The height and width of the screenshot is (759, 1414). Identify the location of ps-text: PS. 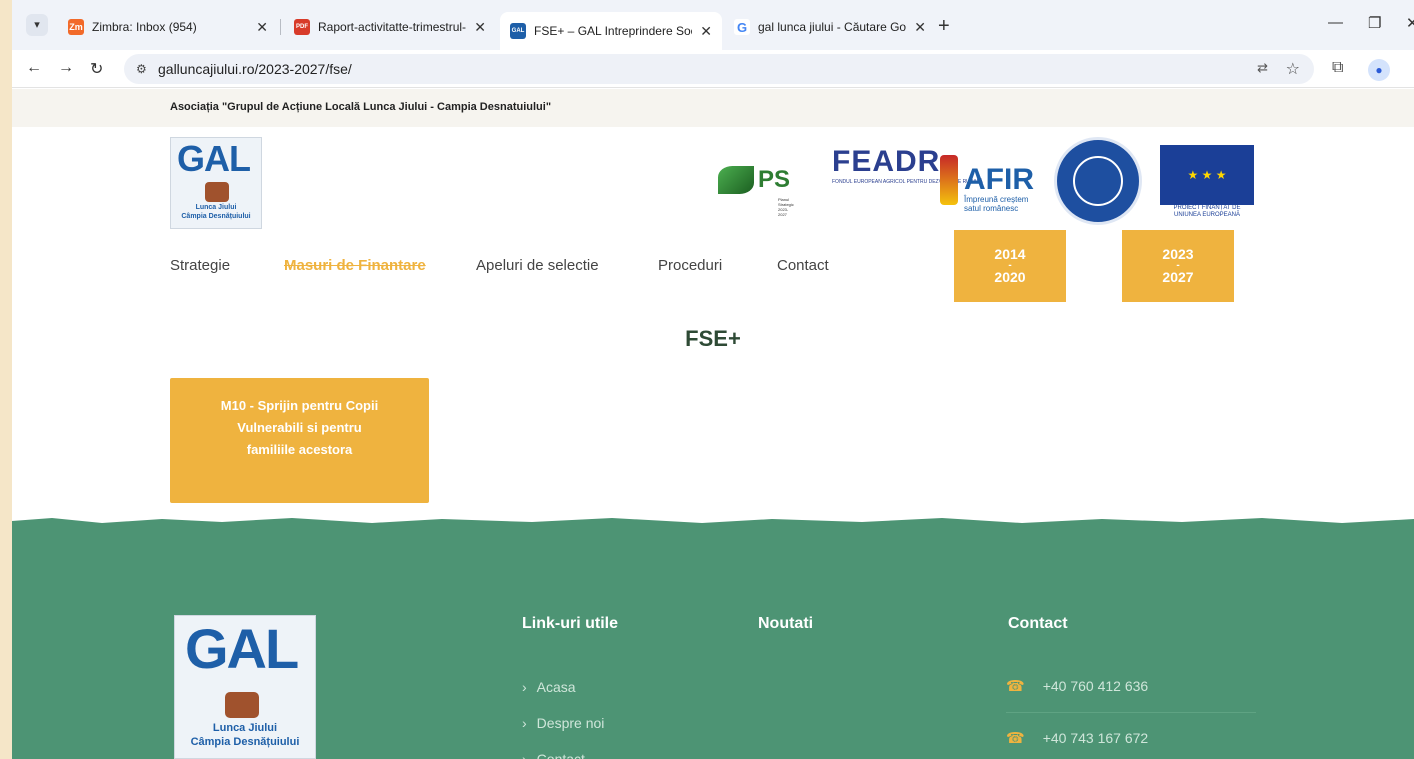
(774, 179).